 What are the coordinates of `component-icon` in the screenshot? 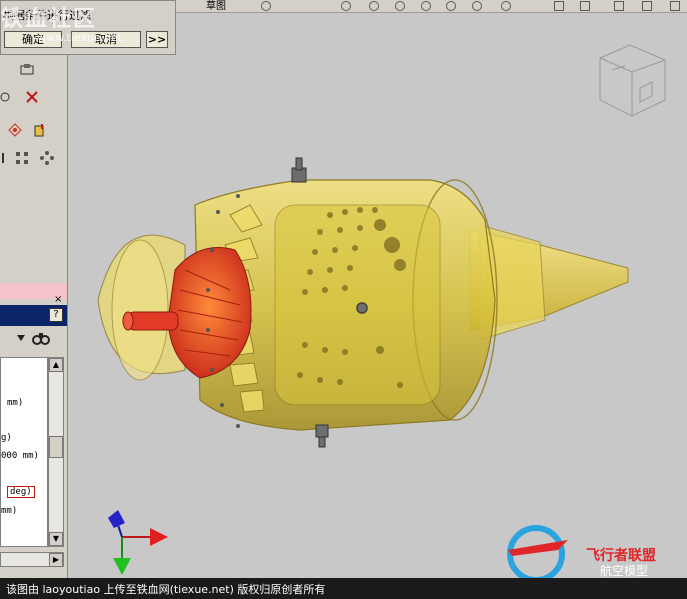 It's located at (7, 97).